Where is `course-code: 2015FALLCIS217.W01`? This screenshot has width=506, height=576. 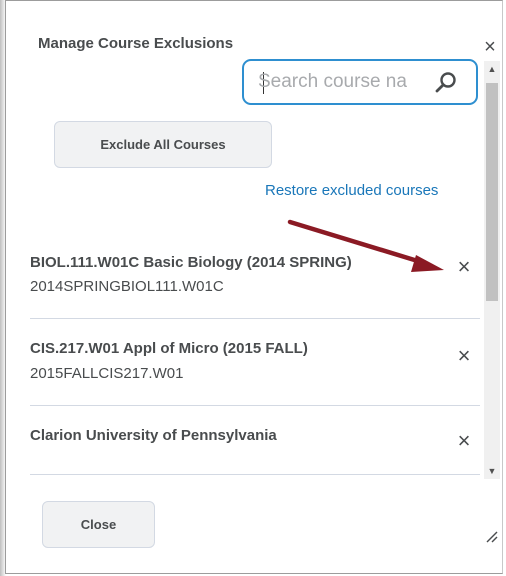
course-code: 2015FALLCIS217.W01 is located at coordinates (107, 373).